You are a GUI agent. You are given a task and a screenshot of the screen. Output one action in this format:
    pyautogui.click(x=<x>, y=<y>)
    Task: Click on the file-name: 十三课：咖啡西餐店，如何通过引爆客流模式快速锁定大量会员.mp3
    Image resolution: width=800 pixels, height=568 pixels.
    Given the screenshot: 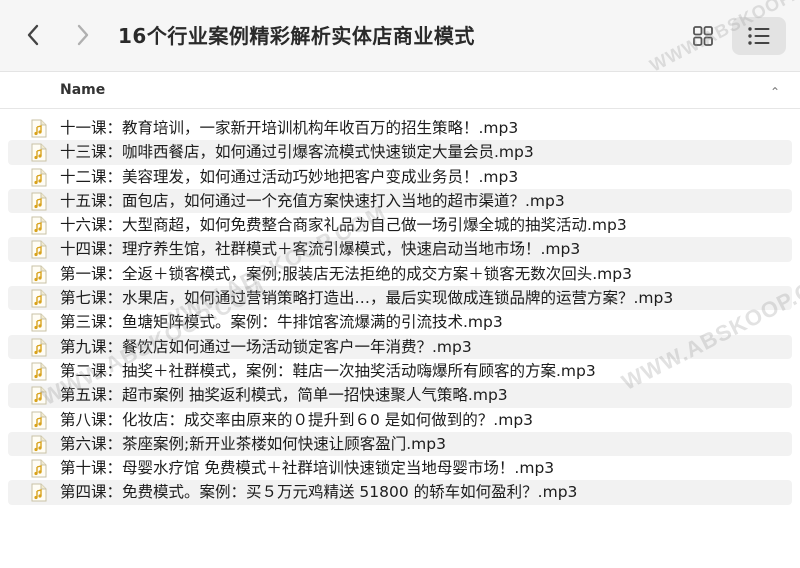 What is the action you would take?
    pyautogui.click(x=297, y=152)
    